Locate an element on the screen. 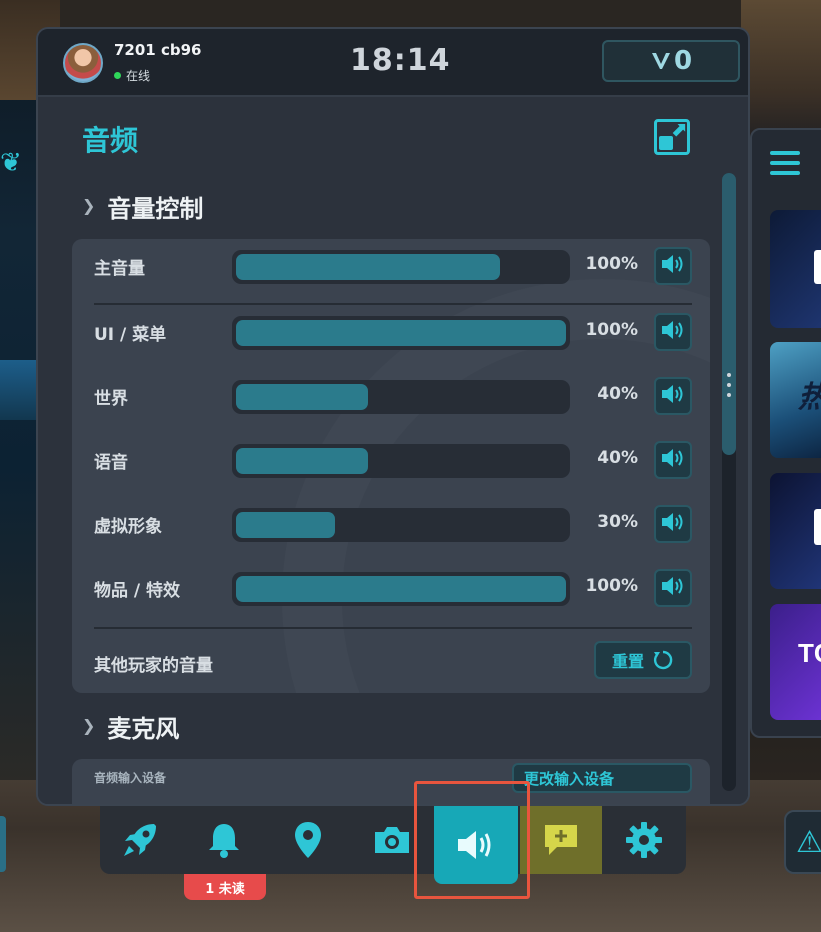  volume-row: 物品 / 特效 100% is located at coordinates (391, 587).